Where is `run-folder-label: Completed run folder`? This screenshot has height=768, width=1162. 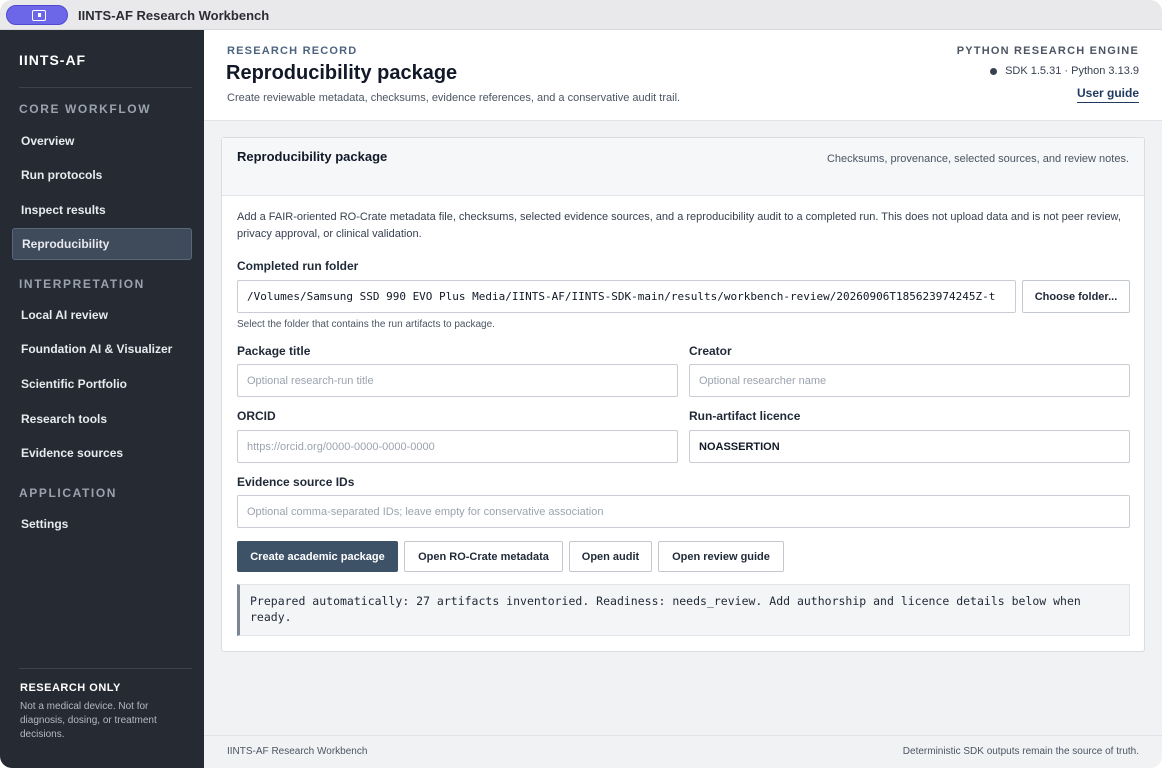
run-folder-label: Completed run folder is located at coordinates (298, 266).